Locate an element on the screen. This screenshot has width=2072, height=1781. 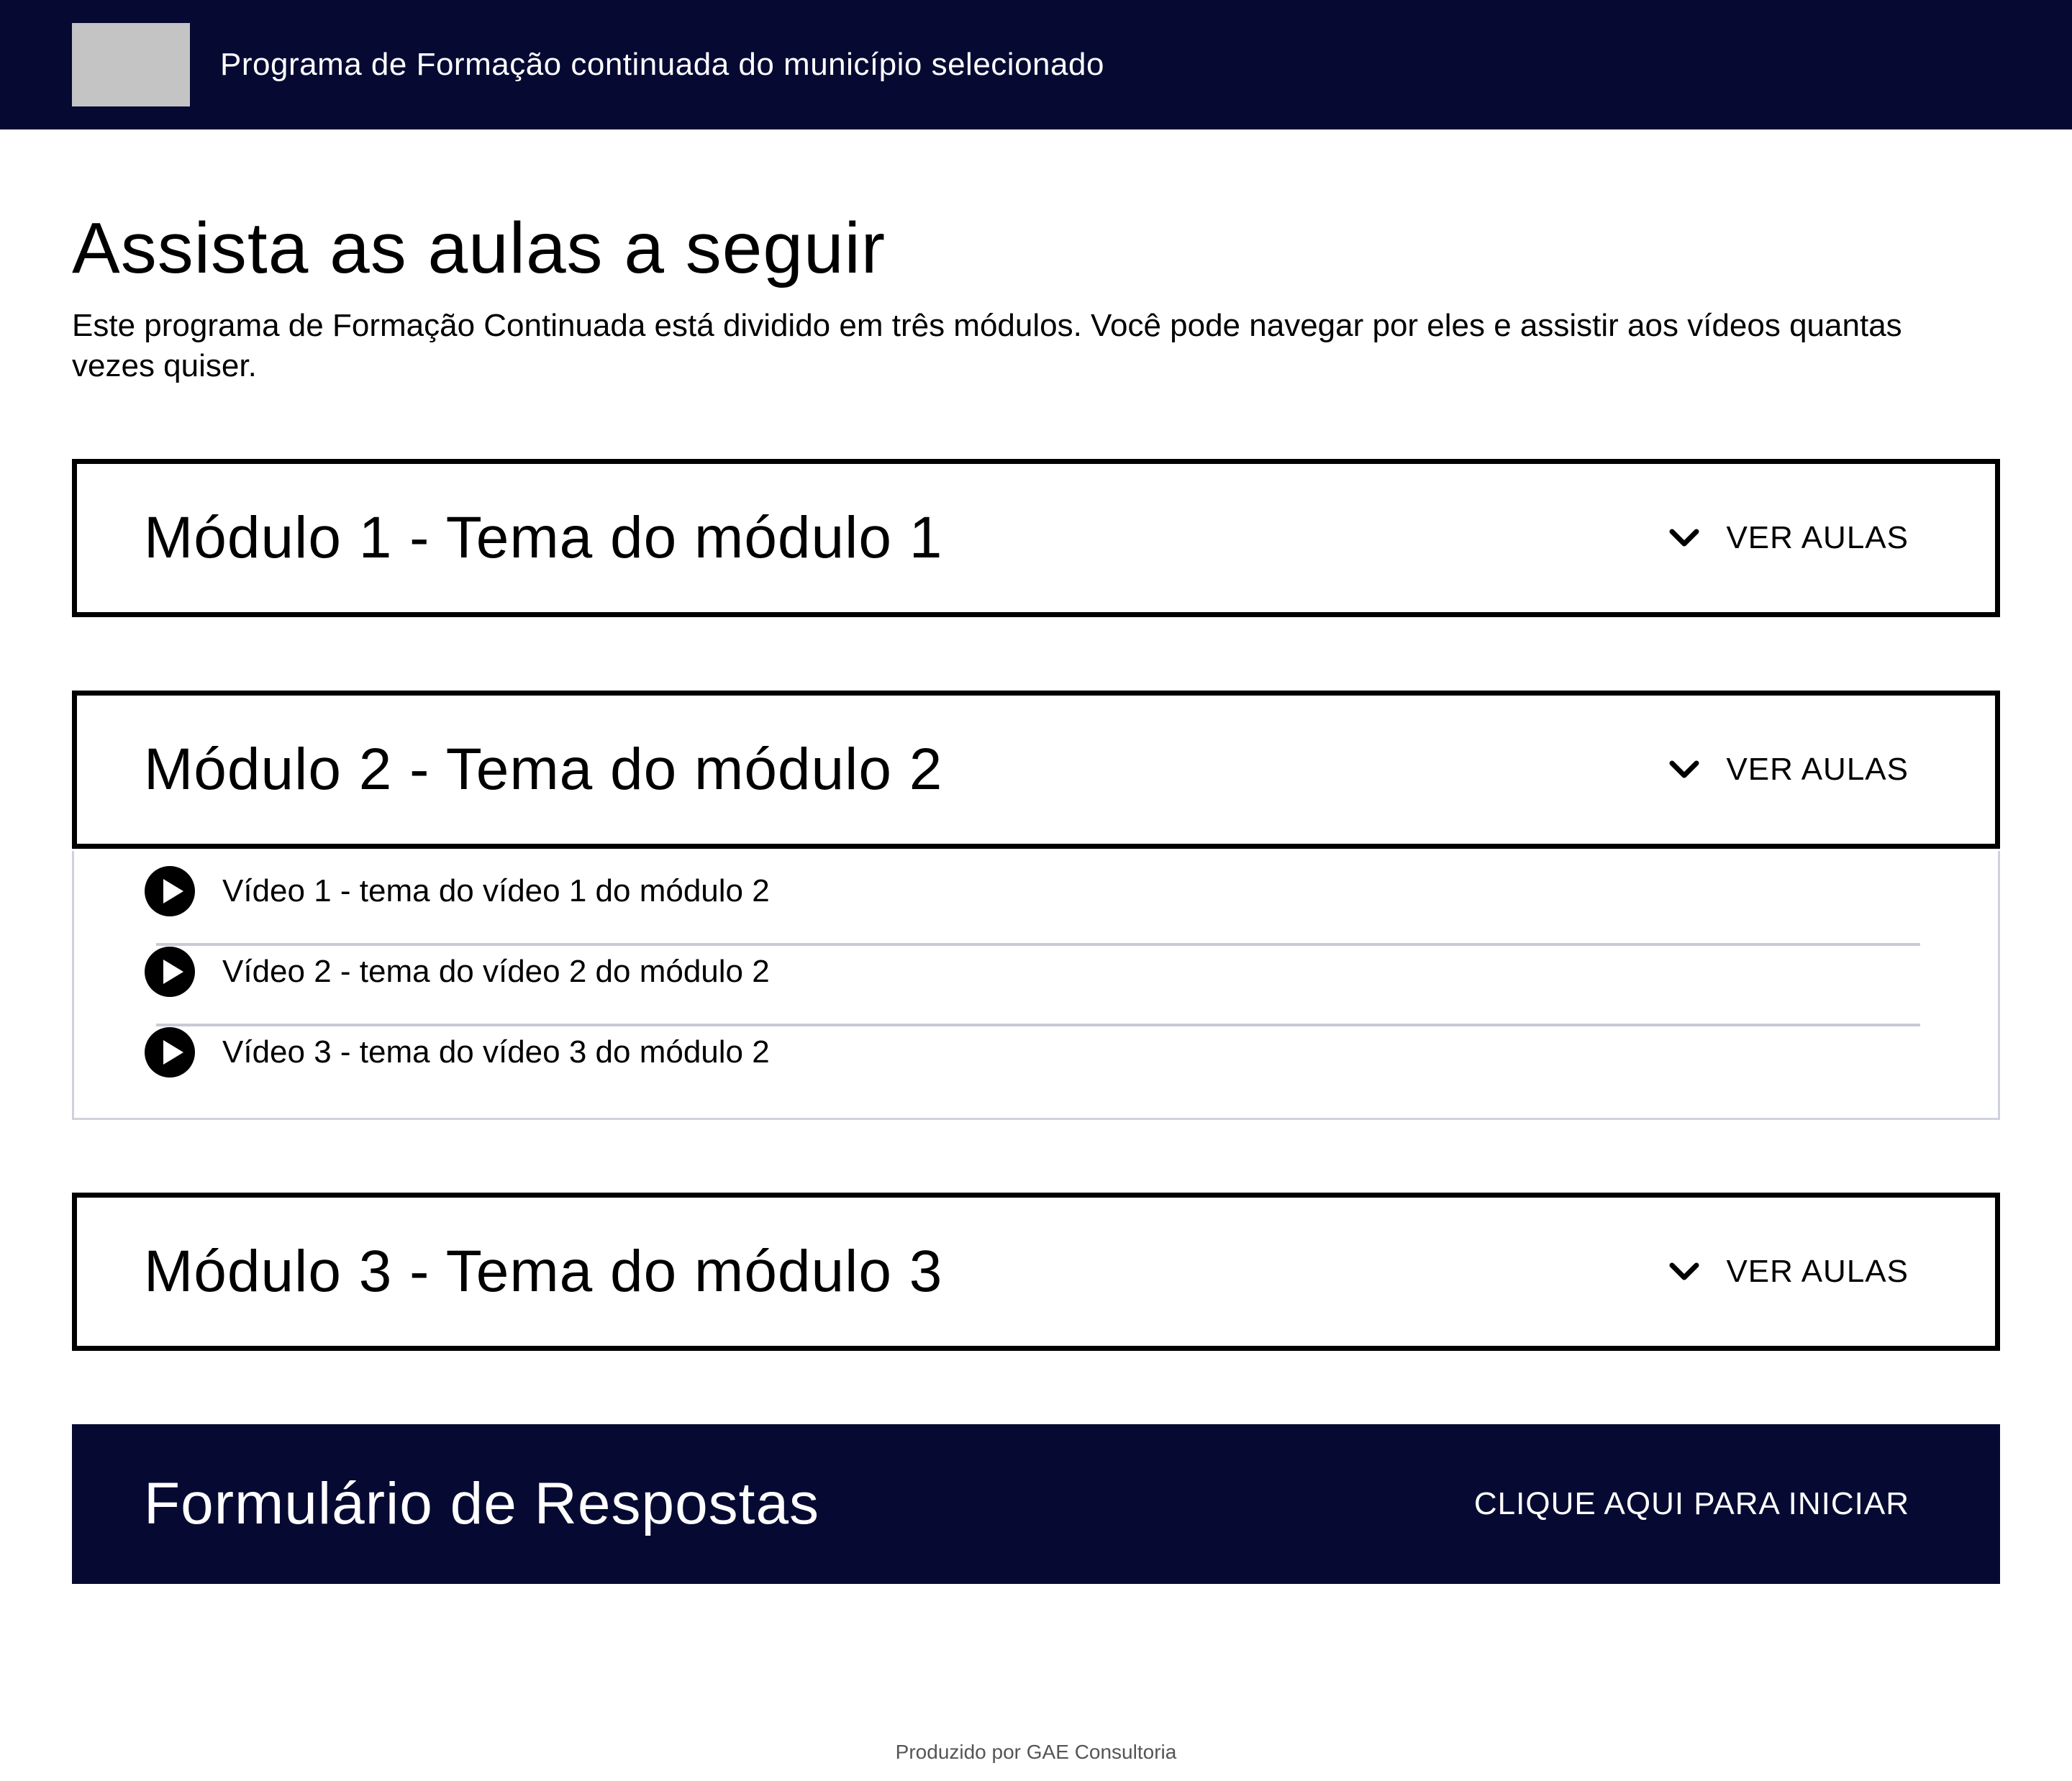
form-title: Formulário de Respostas is located at coordinates (482, 1503).